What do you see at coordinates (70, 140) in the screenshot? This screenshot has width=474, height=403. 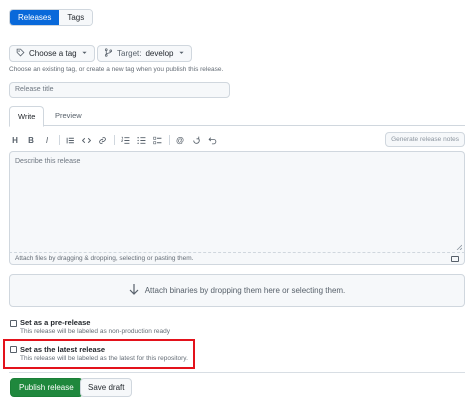 I see `quote-icon` at bounding box center [70, 140].